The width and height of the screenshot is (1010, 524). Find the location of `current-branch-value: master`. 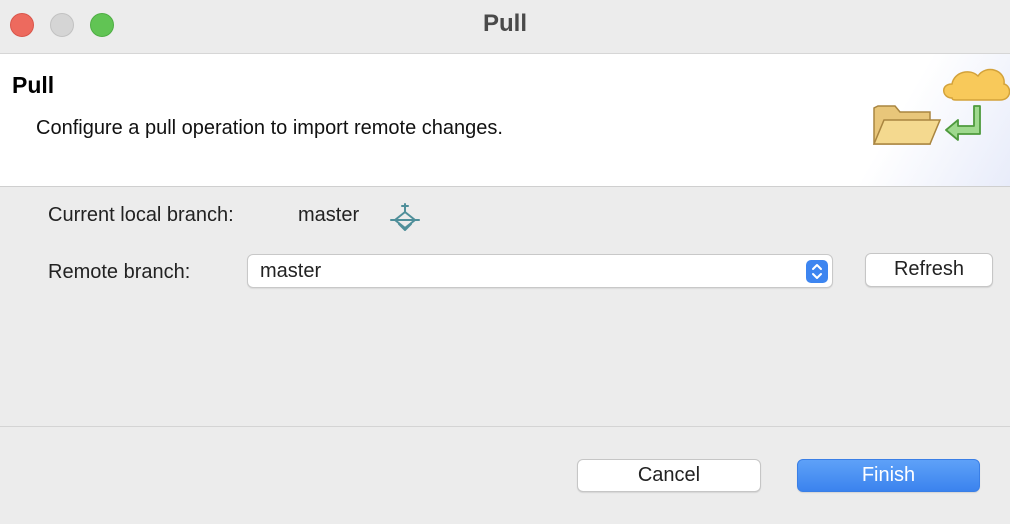

current-branch-value: master is located at coordinates (329, 215).